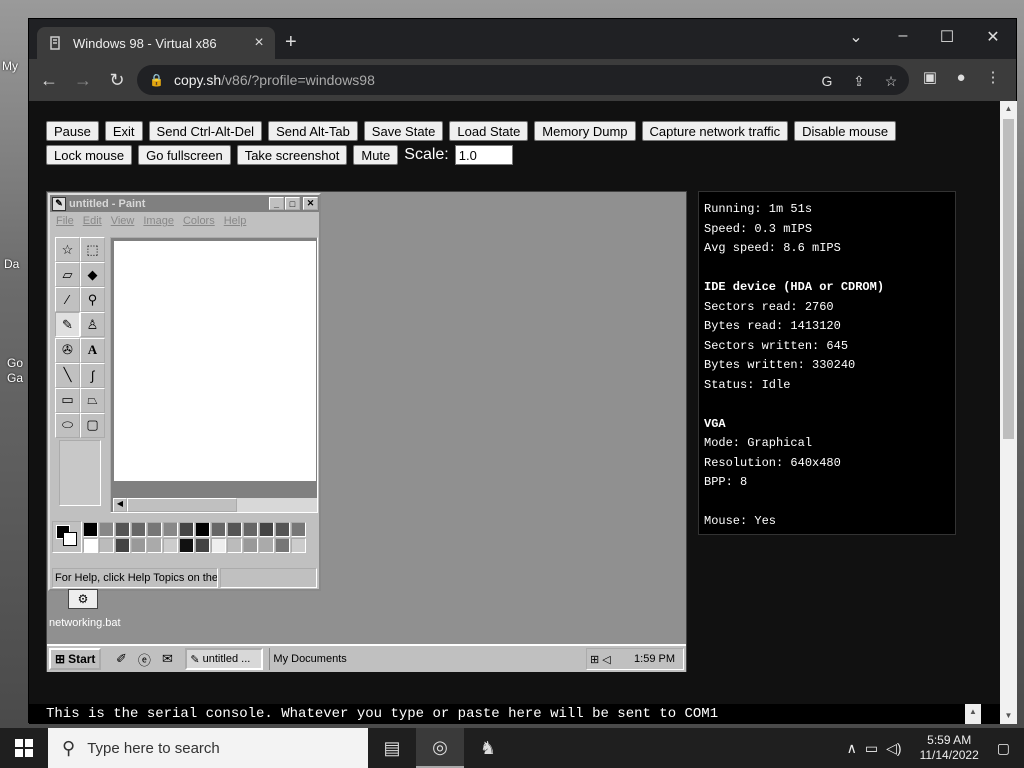 The height and width of the screenshot is (768, 1024). What do you see at coordinates (930, 77) in the screenshot?
I see `side-panel-icon: ▣` at bounding box center [930, 77].